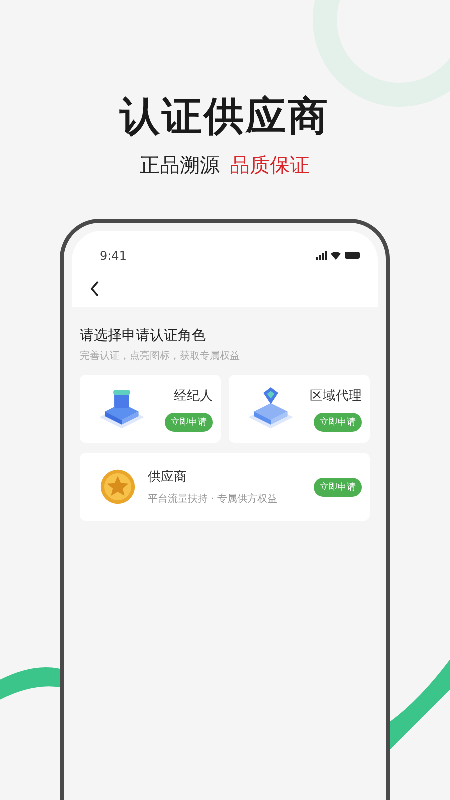 This screenshot has height=800, width=450. What do you see at coordinates (225, 117) in the screenshot?
I see `headline: 认证供应商` at bounding box center [225, 117].